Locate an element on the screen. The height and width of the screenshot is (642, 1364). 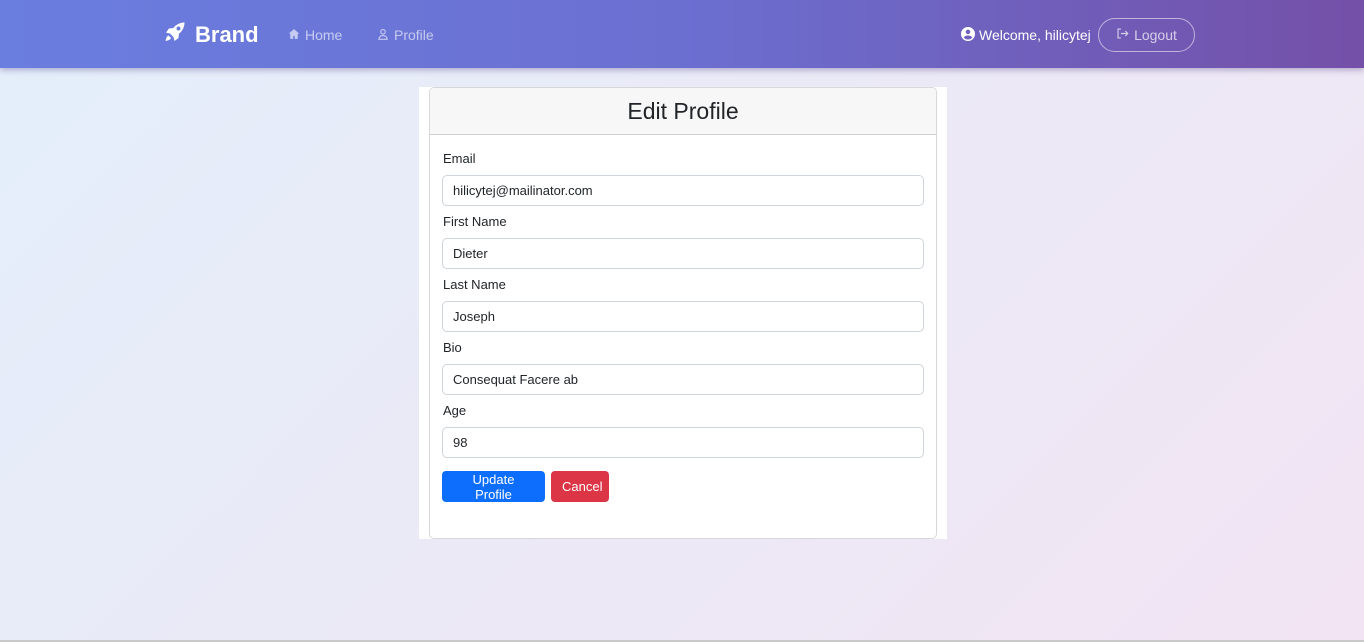
update-profile-button: Update Profile is located at coordinates (493, 486).